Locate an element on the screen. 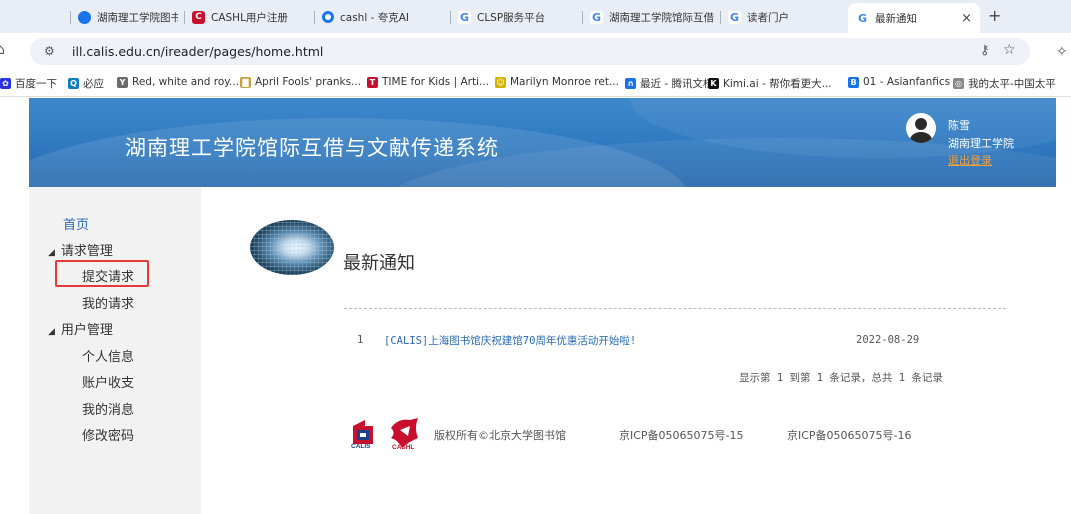 The image size is (1071, 514). tab-ill: G 湖南理工学院馆际互借 is located at coordinates (648, 17).